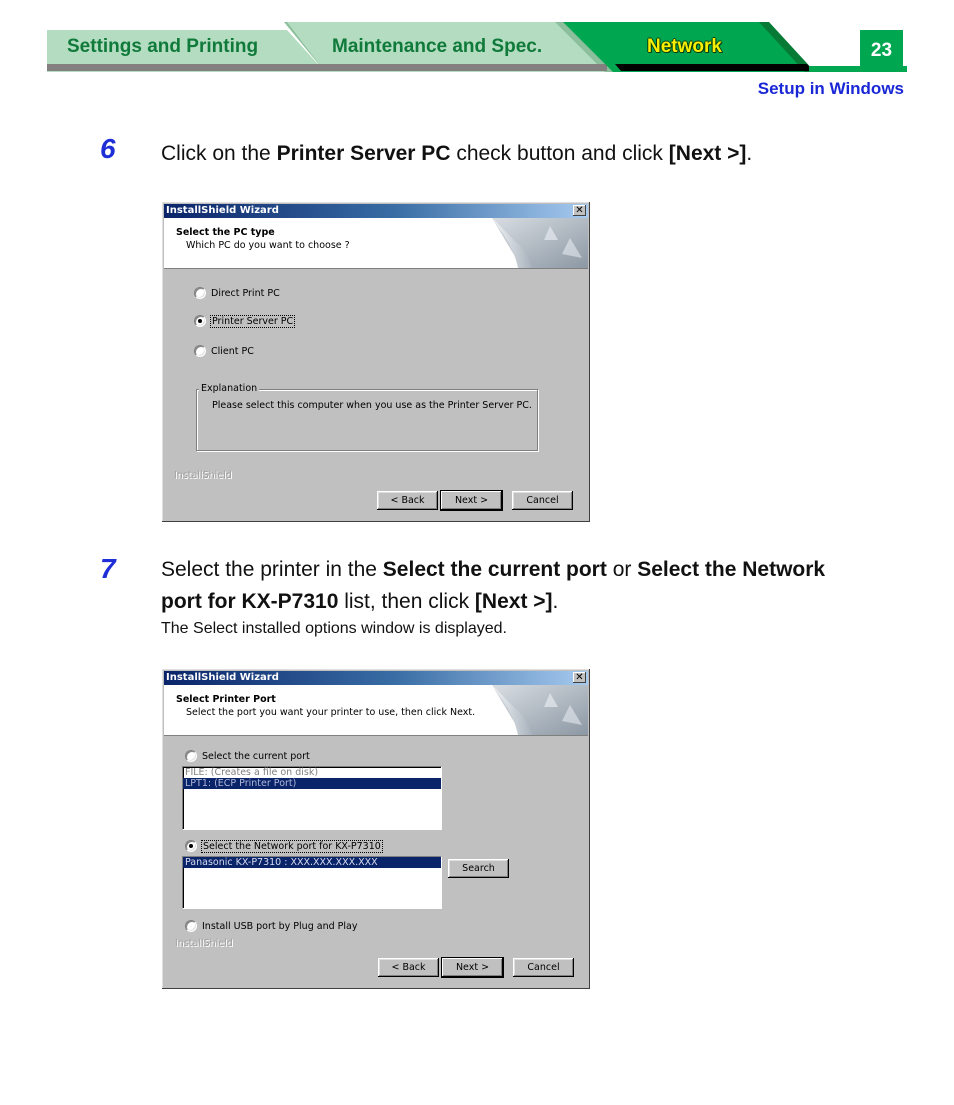 The height and width of the screenshot is (1105, 954). Describe the element at coordinates (272, 569) in the screenshot. I see `text-run: Select the printer in the` at that location.